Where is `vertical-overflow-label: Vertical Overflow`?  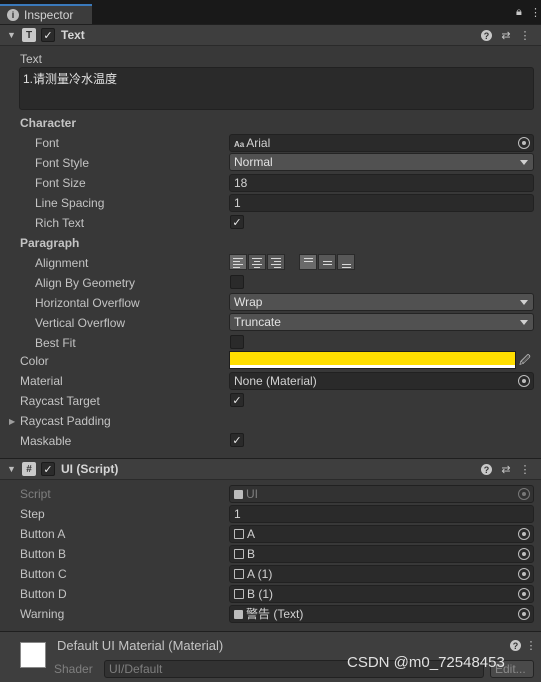 vertical-overflow-label: Vertical Overflow is located at coordinates (80, 323).